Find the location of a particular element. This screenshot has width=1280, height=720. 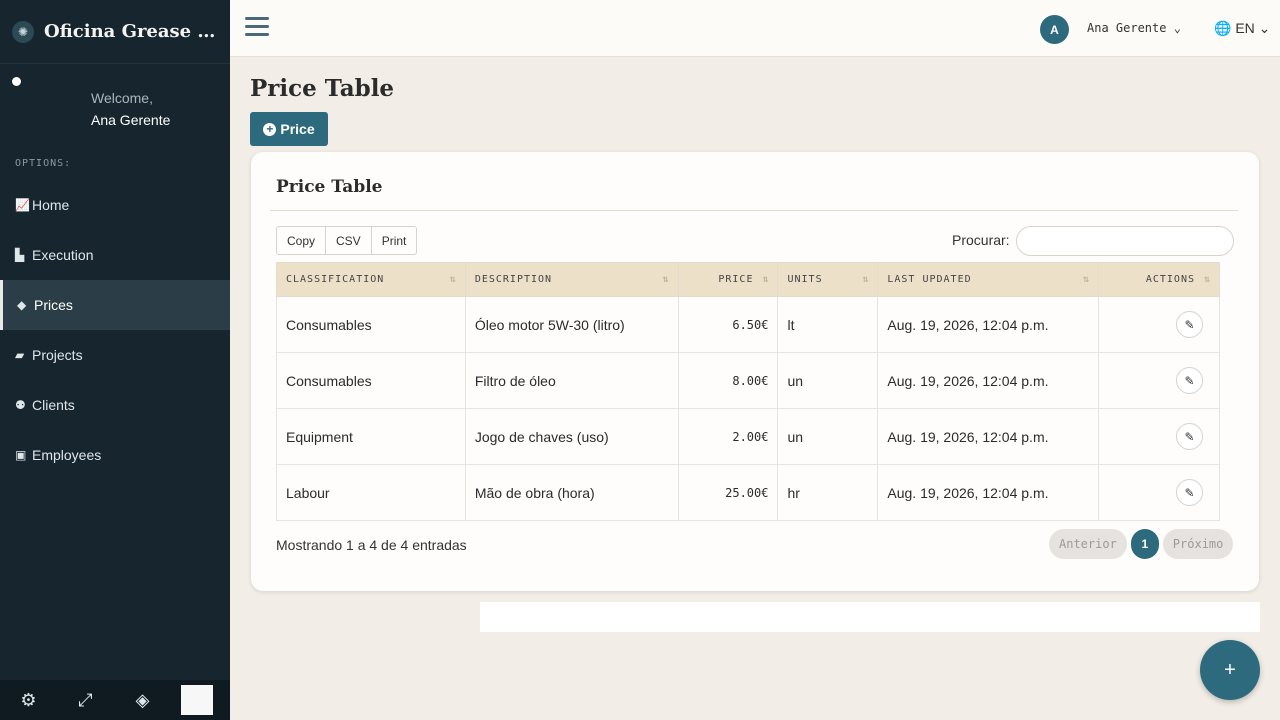

export-buttons: Copy CSV Print is located at coordinates (347, 240).